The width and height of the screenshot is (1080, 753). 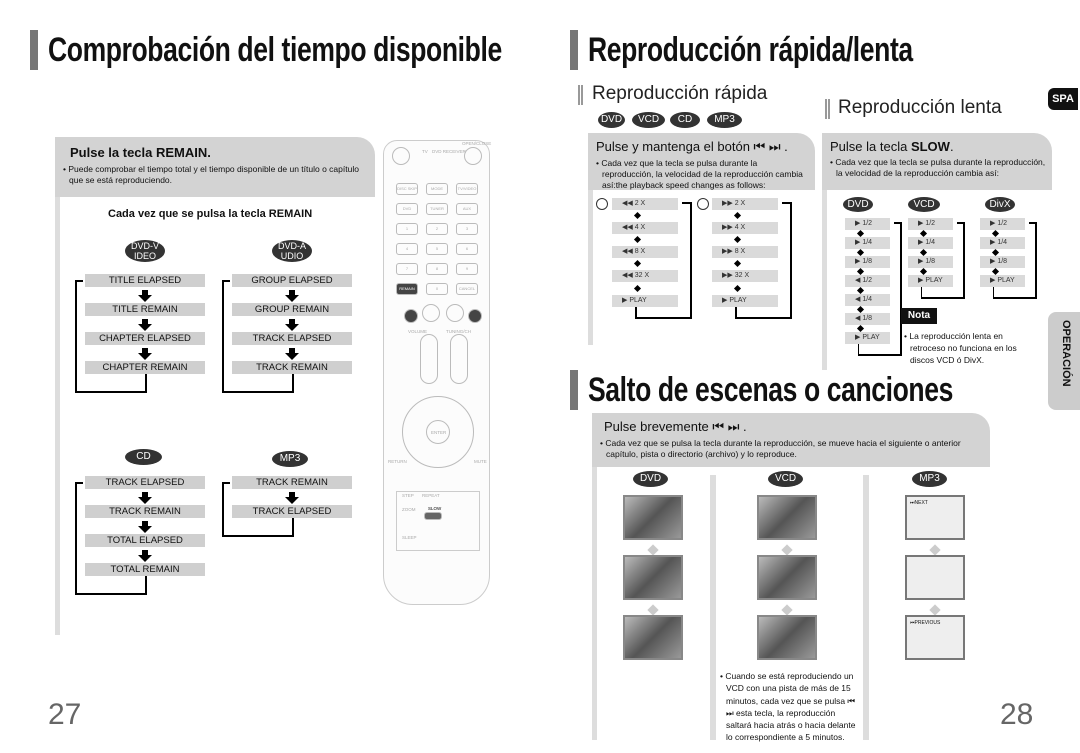 I want to click on speed-step: ▶ 1/2, so click(x=930, y=224).